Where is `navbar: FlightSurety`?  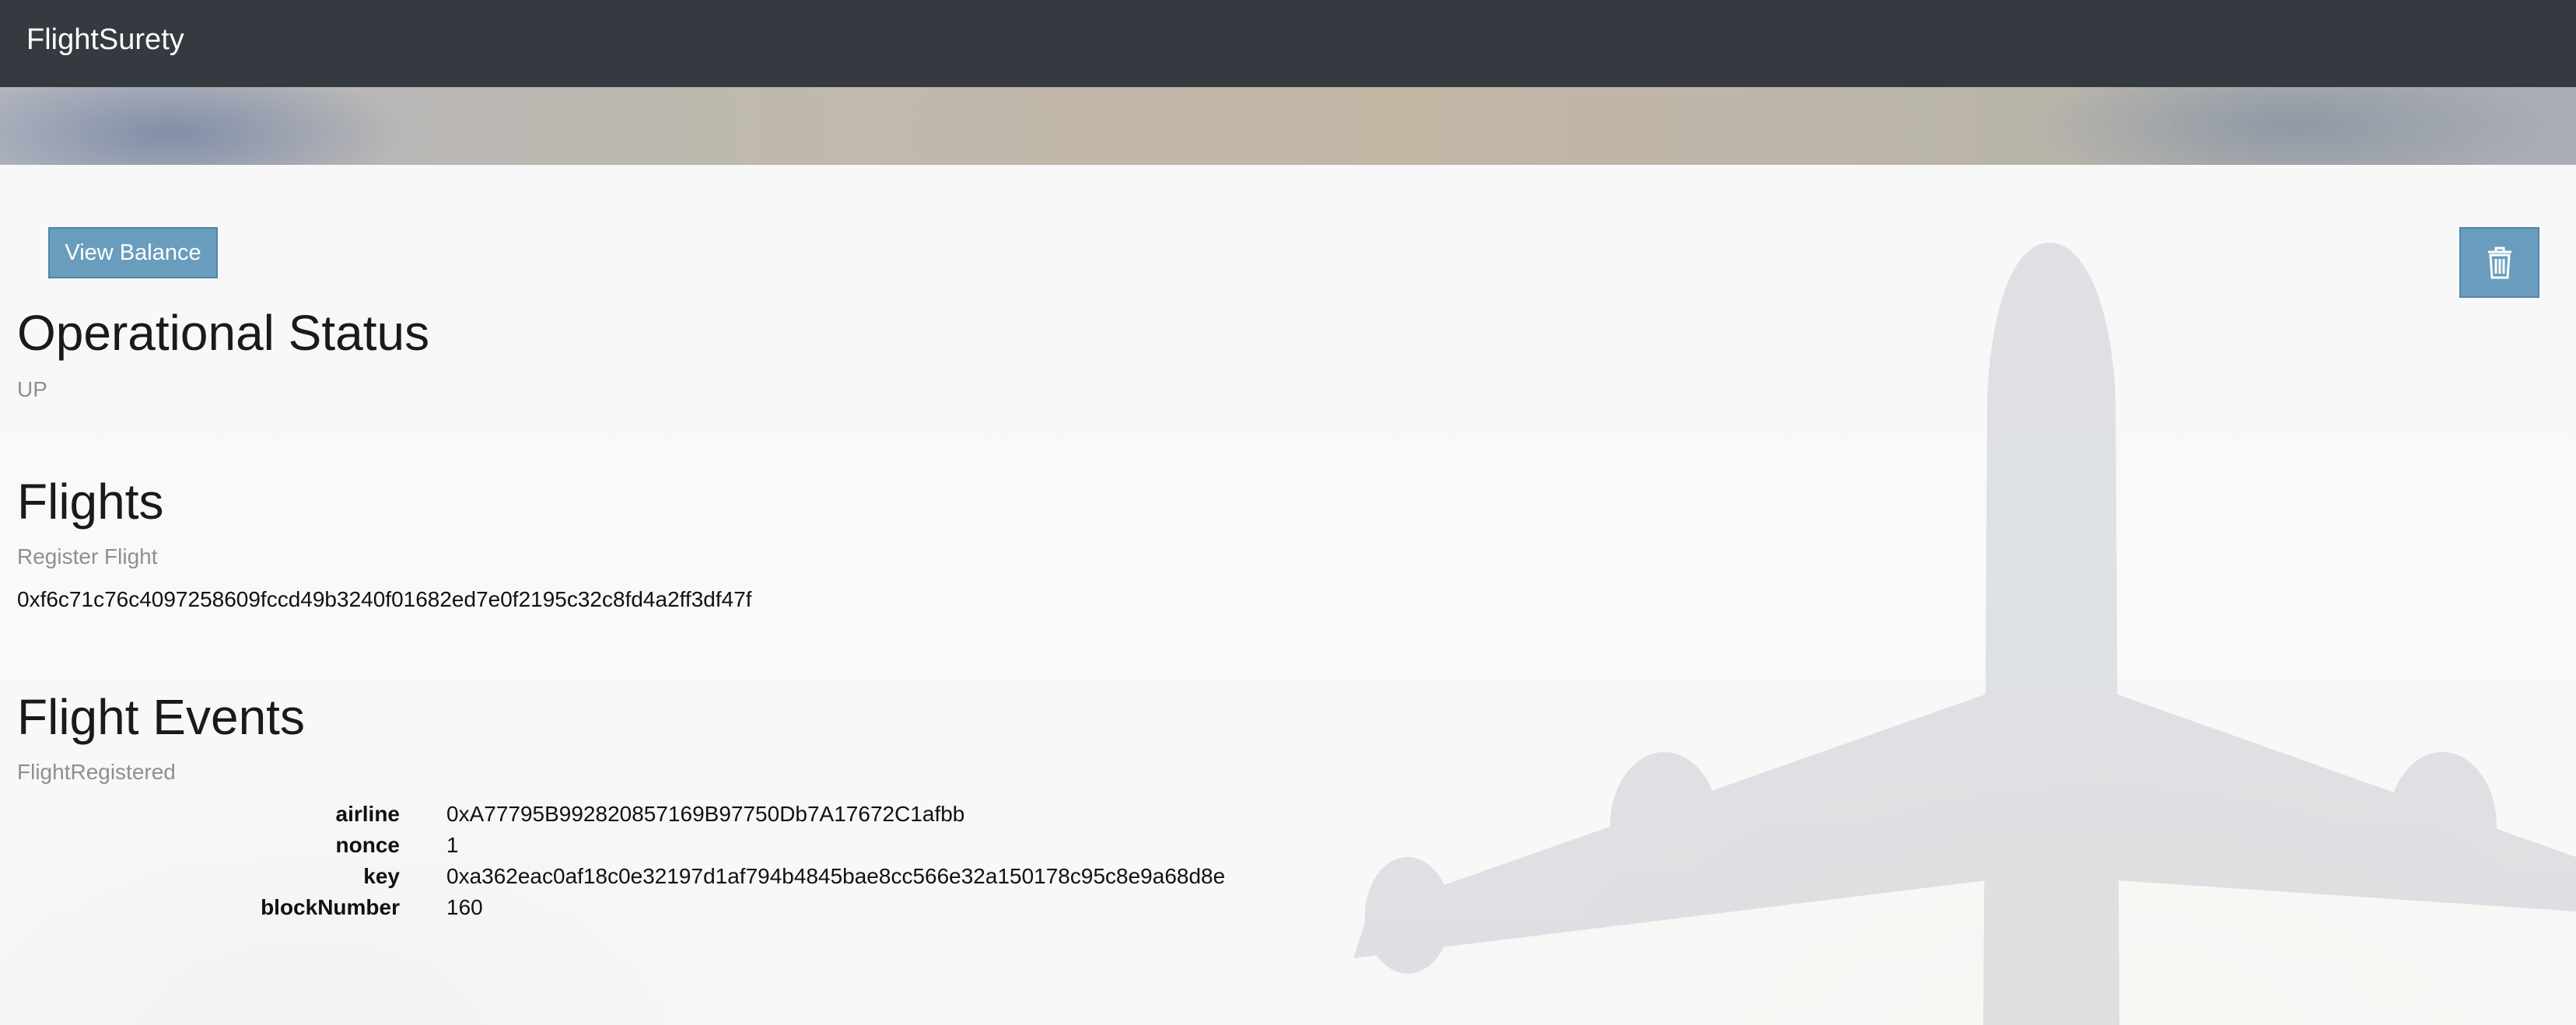
navbar: FlightSurety is located at coordinates (1288, 43).